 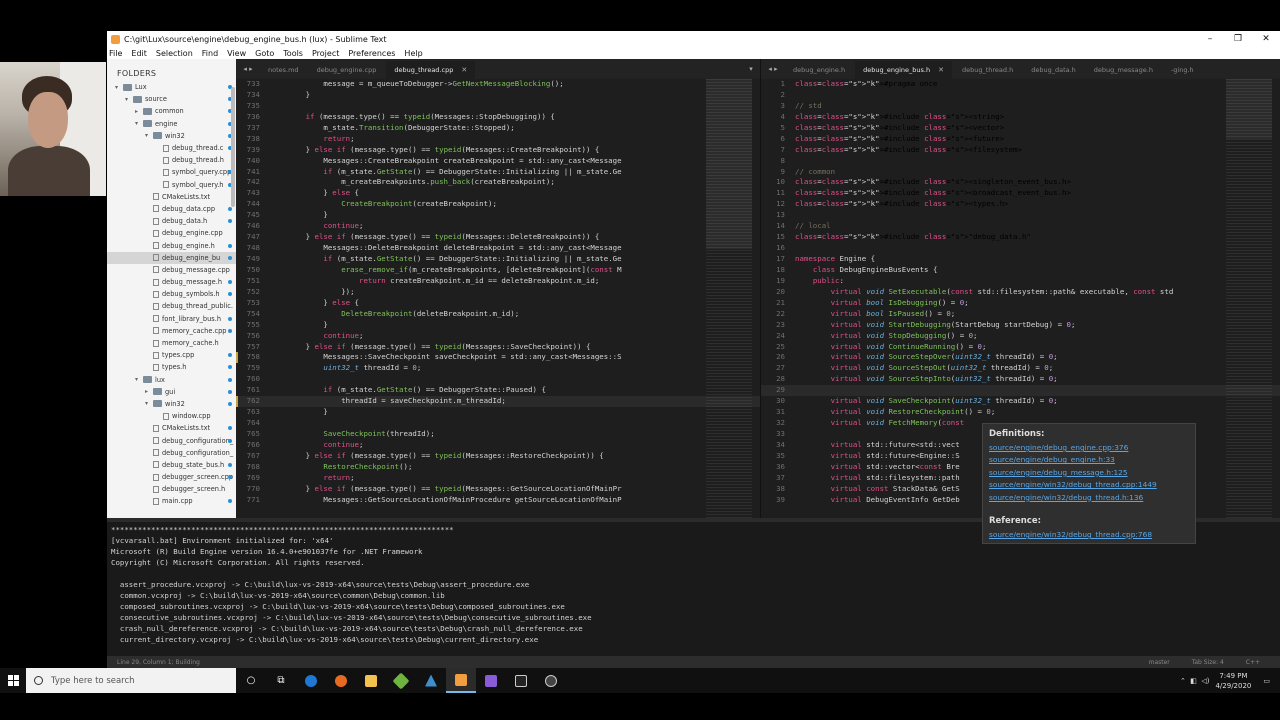 I want to click on sidebar-file: symbol_query.cpp, so click(x=171, y=172).